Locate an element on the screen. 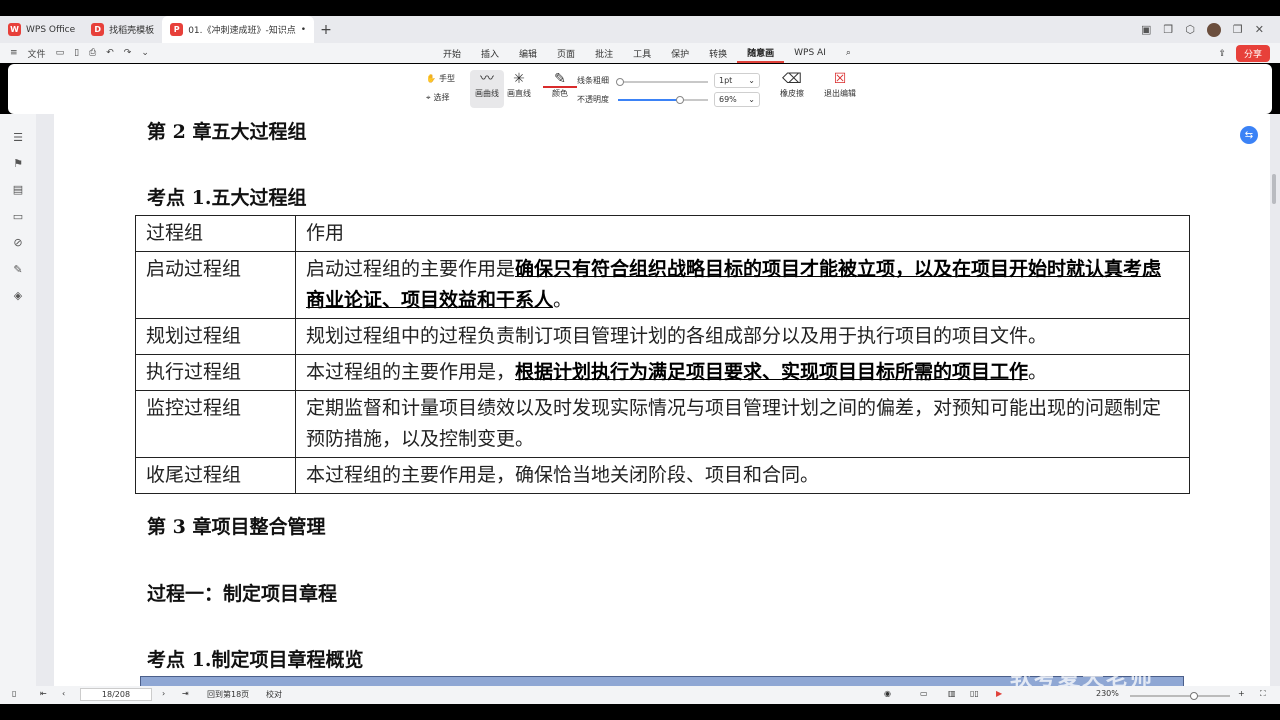 This screenshot has width=1280, height=720. tab-tools: 工具 is located at coordinates (642, 53).